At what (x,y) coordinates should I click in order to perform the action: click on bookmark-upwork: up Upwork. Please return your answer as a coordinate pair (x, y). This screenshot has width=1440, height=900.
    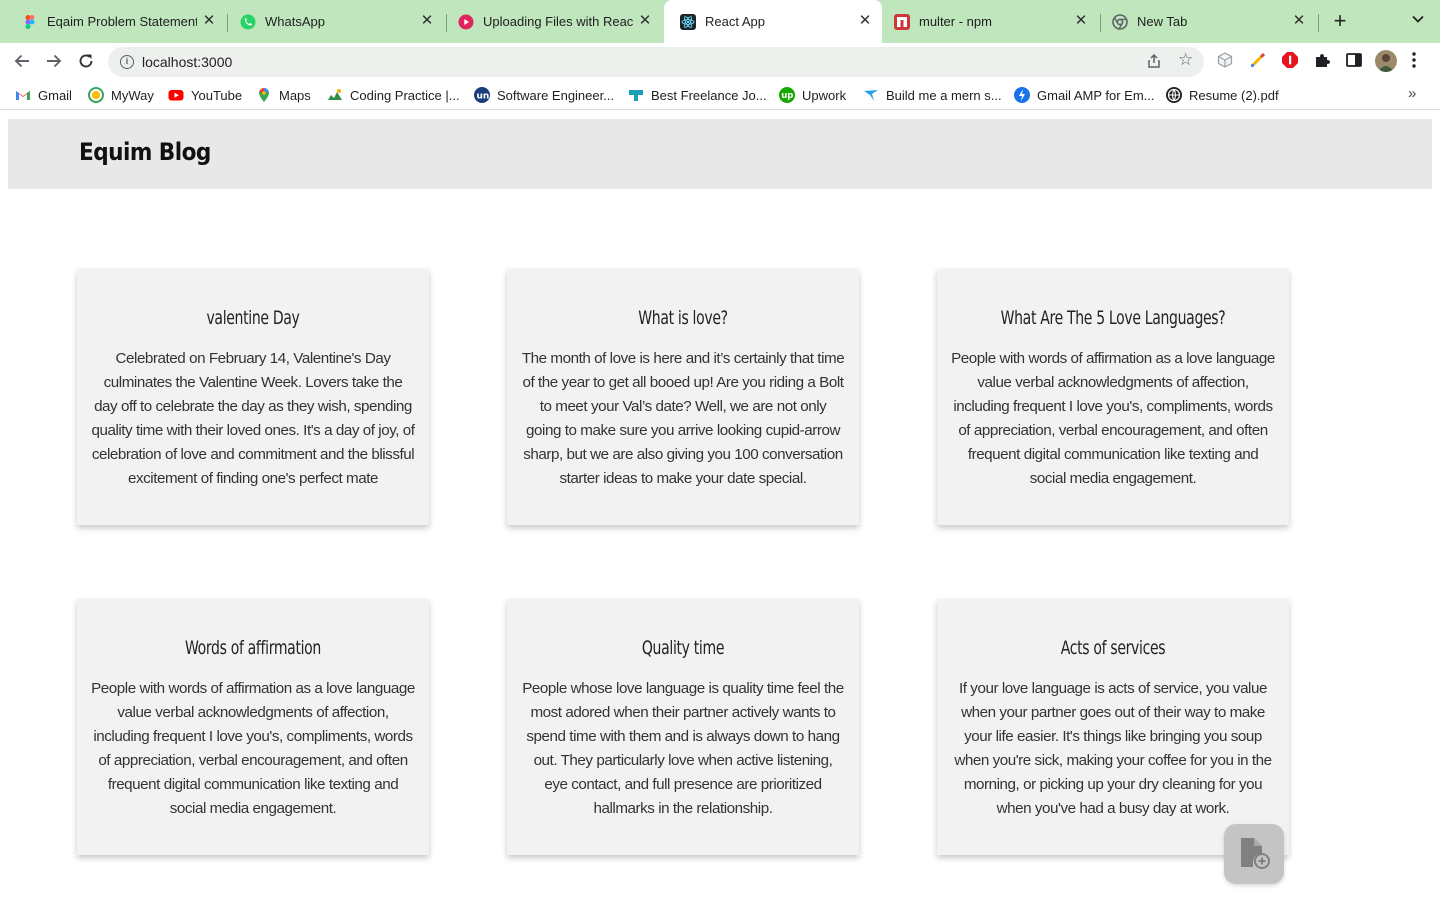
    Looking at the image, I should click on (812, 95).